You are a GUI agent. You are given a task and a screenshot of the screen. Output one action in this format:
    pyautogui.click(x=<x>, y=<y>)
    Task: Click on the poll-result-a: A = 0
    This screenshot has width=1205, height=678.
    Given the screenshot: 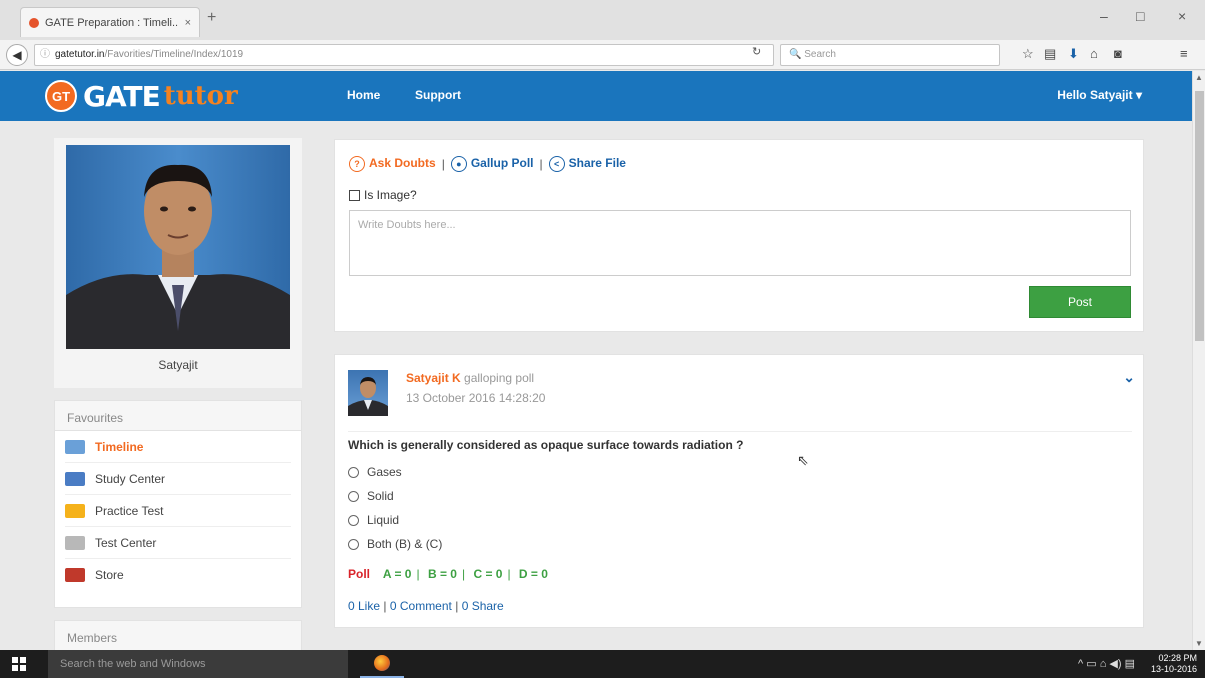 What is the action you would take?
    pyautogui.click(x=397, y=574)
    